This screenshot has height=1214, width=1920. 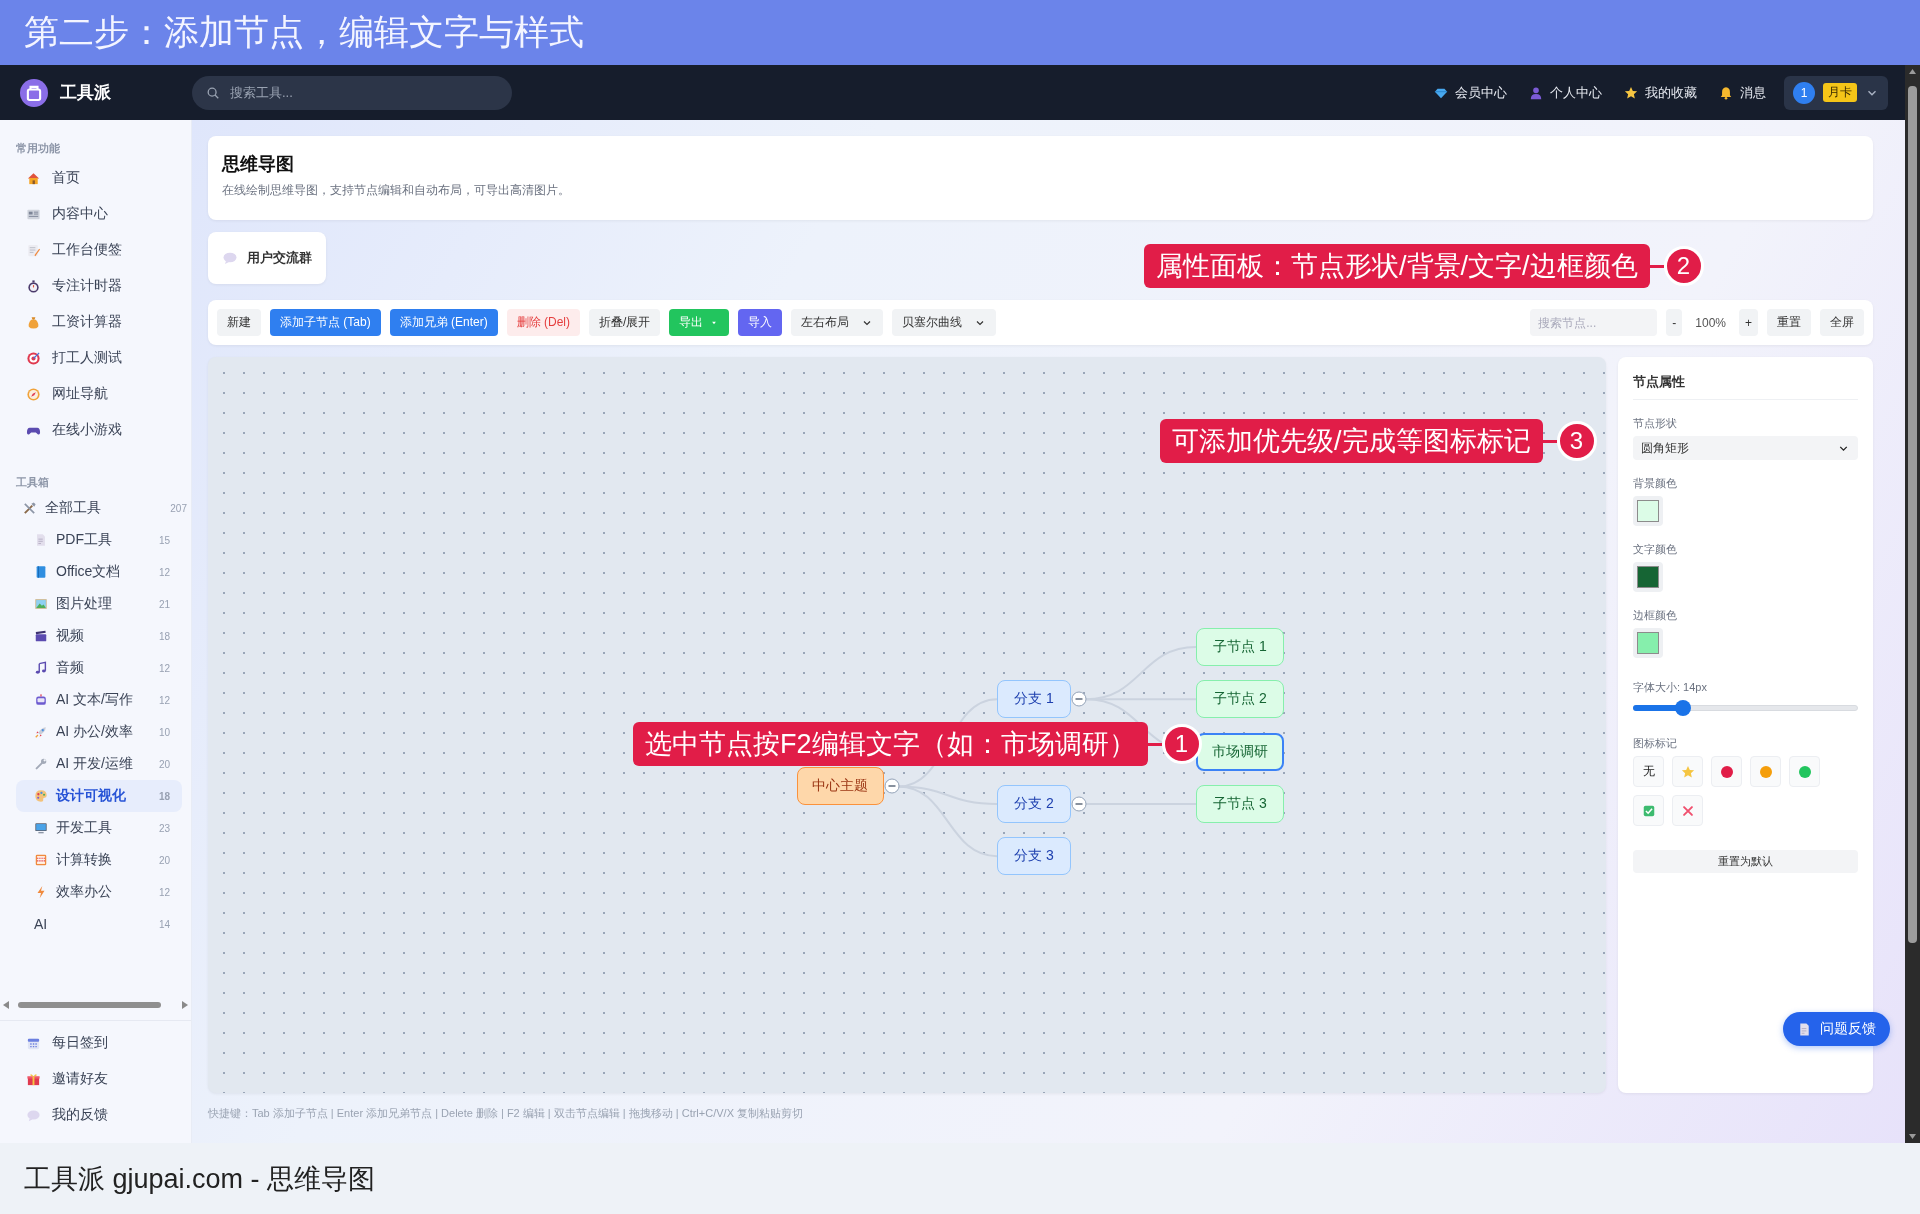 I want to click on target-icon, so click(x=33, y=358).